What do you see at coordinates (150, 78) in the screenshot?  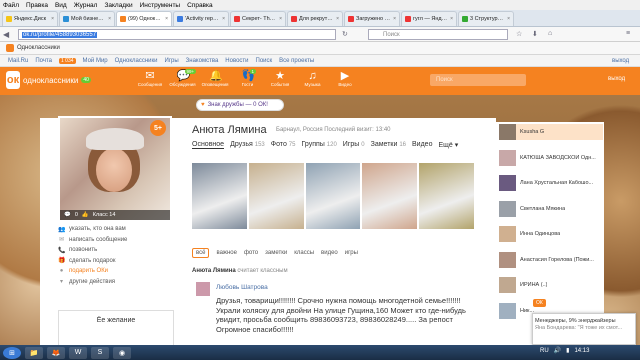 I see `ok-nav-item: ✉ Сообщения` at bounding box center [150, 78].